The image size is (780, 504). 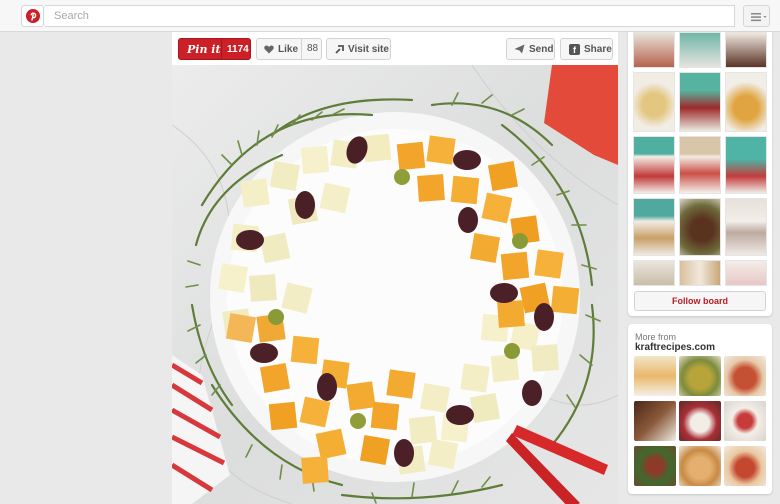 I want to click on share-button: f Share, so click(x=586, y=49).